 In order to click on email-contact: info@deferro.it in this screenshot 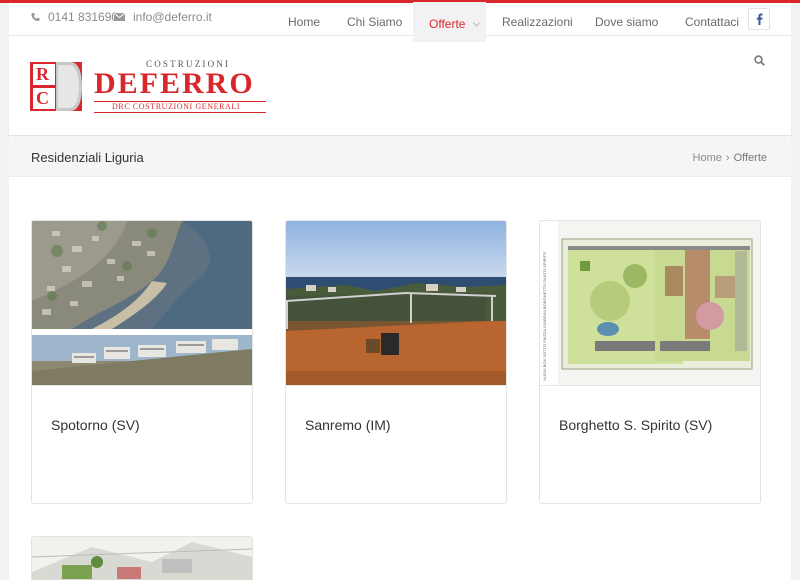, I will do `click(163, 17)`.